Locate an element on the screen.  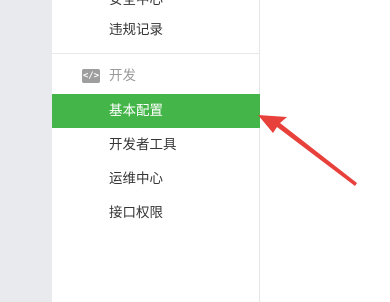
annotation-arrow is located at coordinates (307, 150).